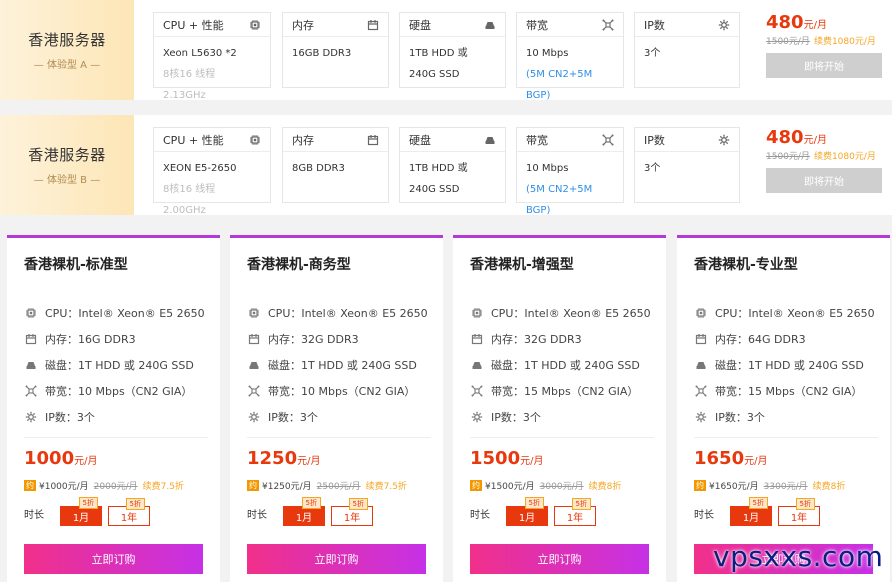 The image size is (892, 582). What do you see at coordinates (118, 339) in the screenshot?
I see `card-spec-memory: 内存：16G DDR3` at bounding box center [118, 339].